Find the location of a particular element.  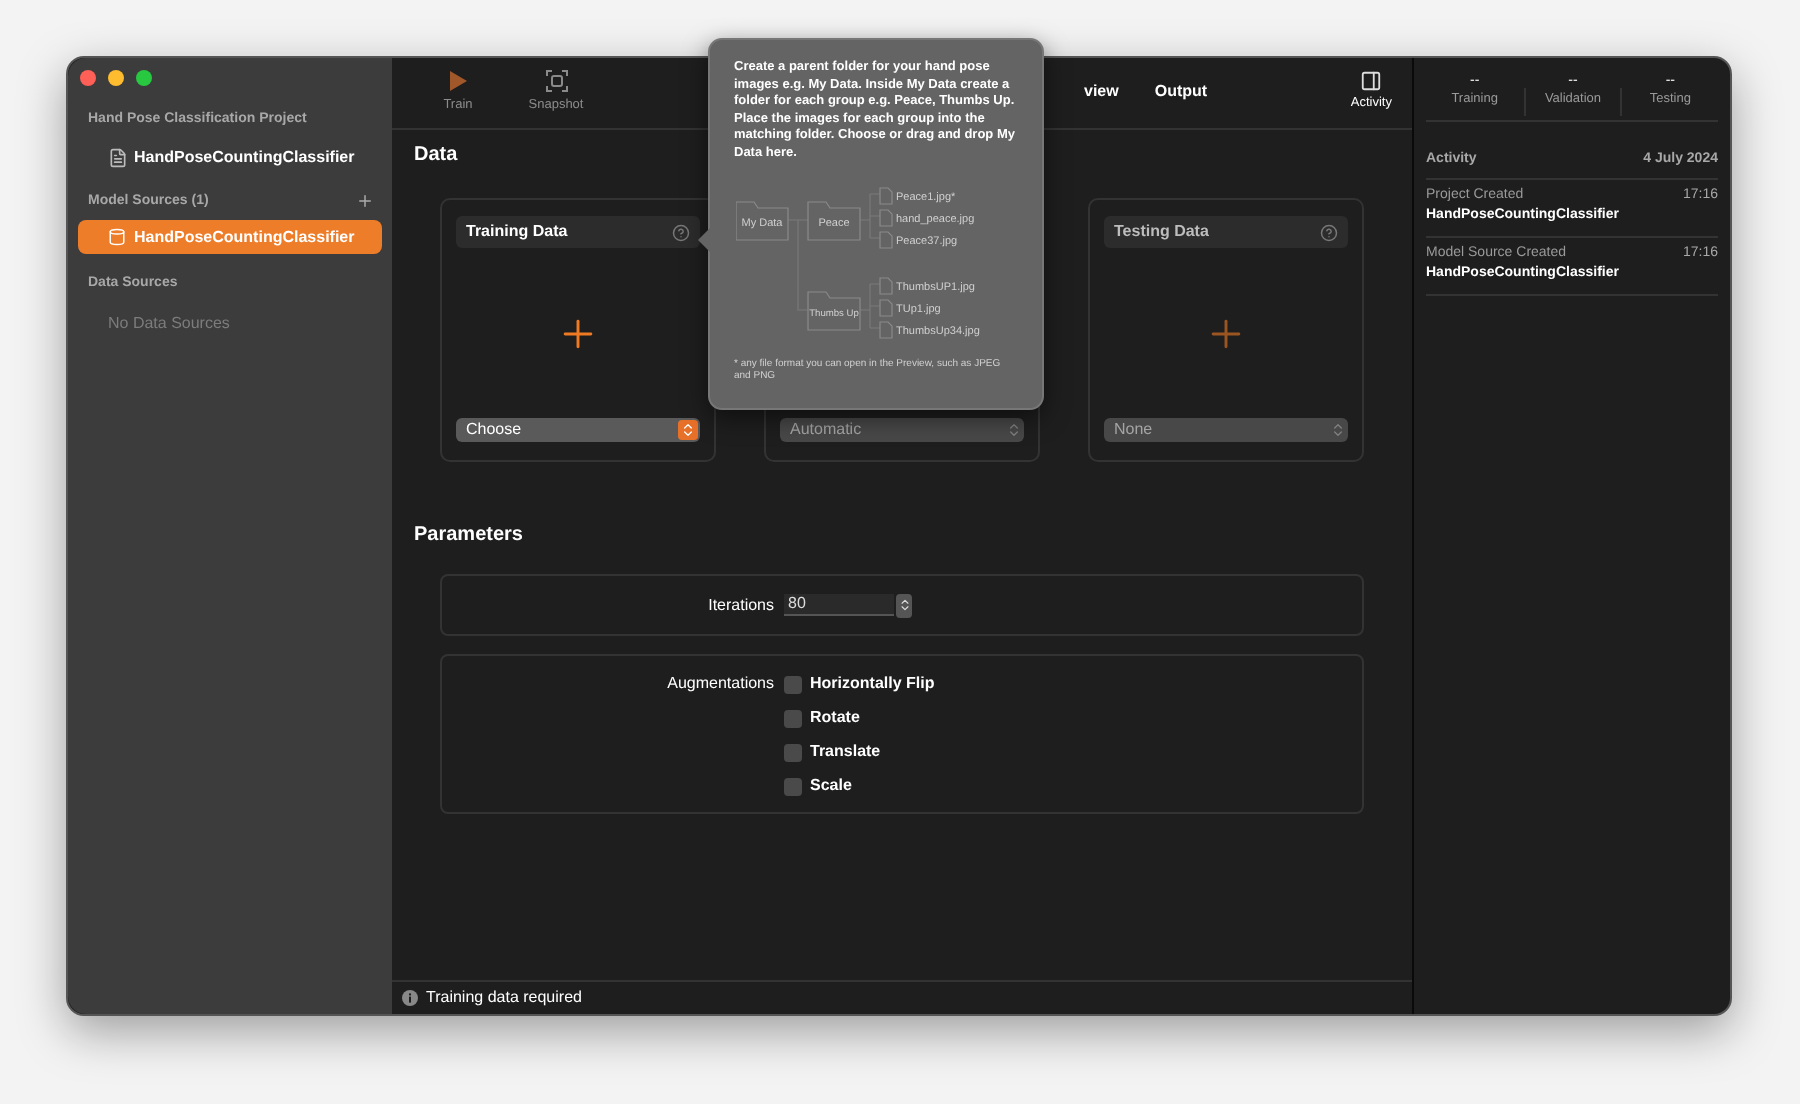

popup-button: Choose is located at coordinates (578, 430).